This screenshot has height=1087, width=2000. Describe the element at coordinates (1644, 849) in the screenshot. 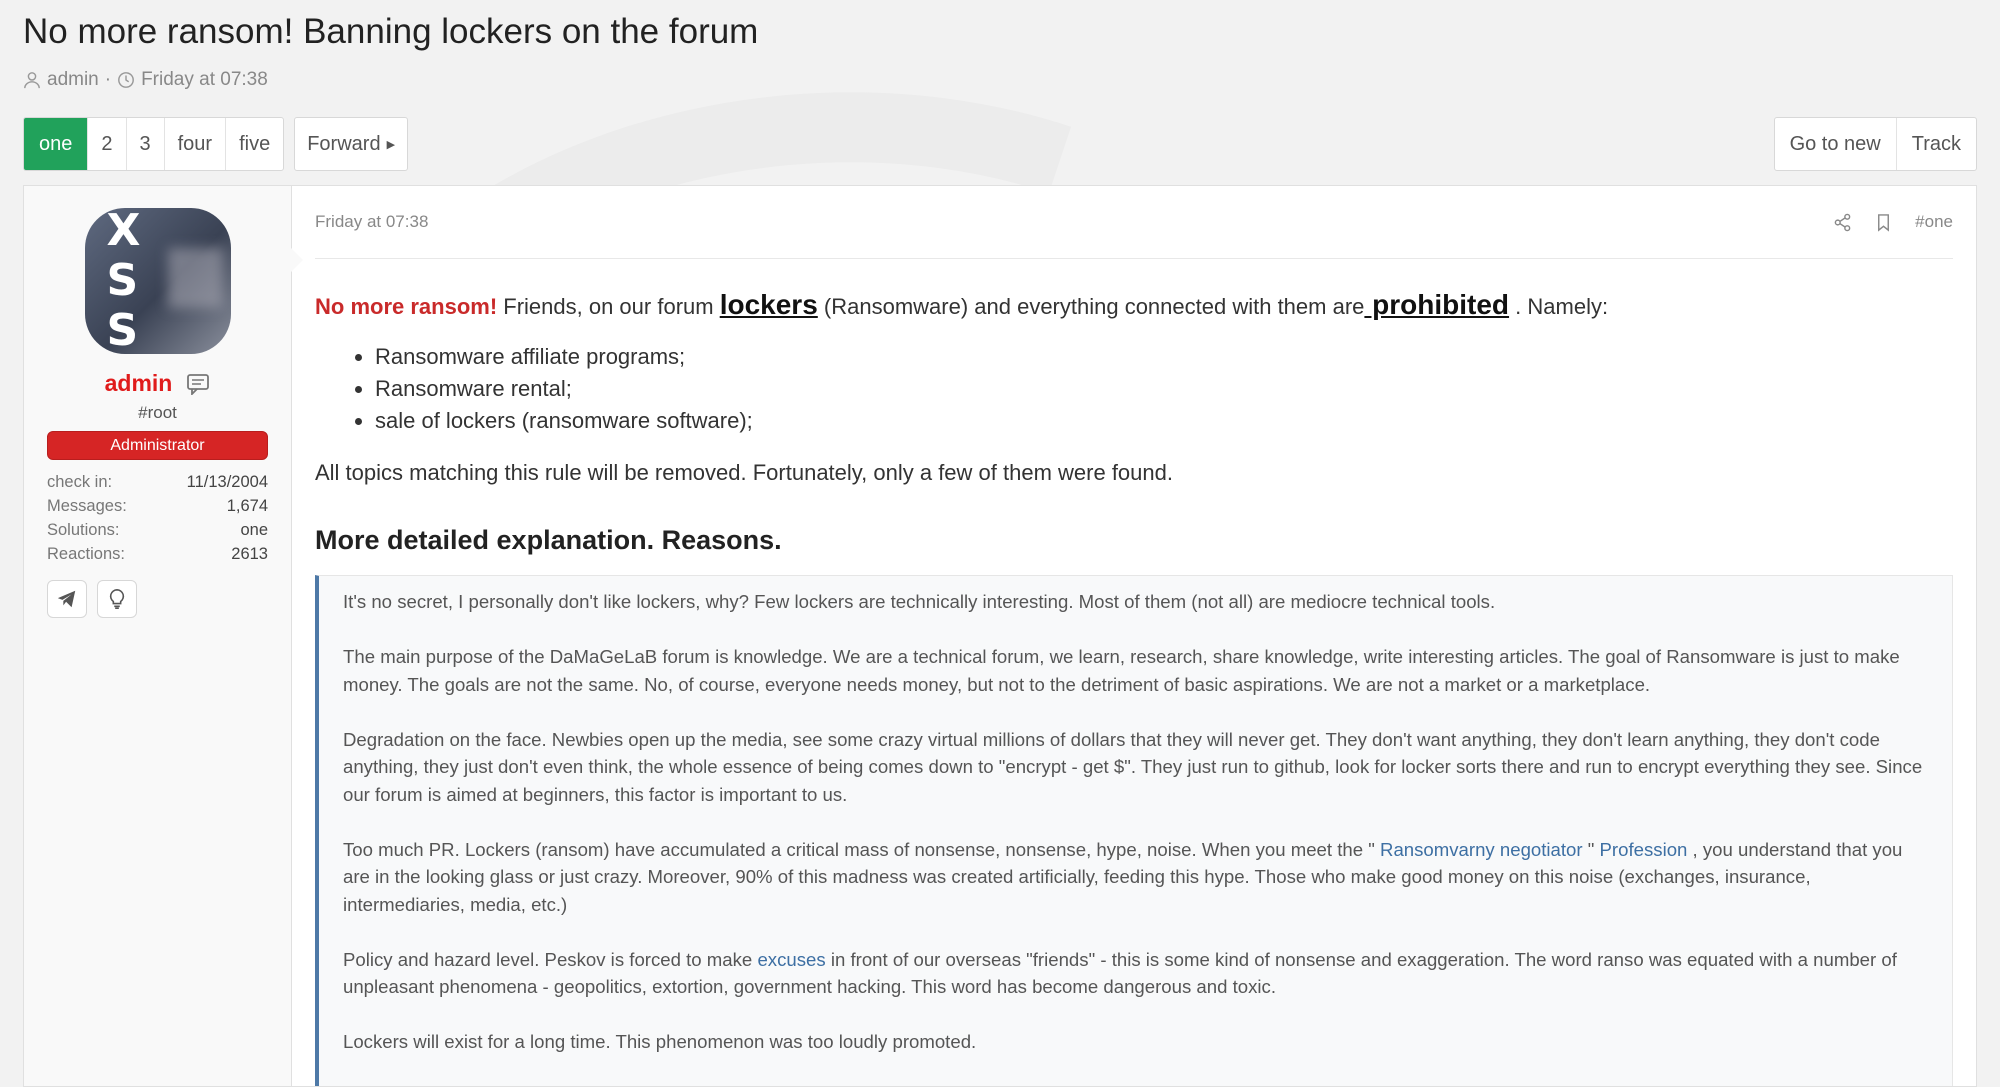

I see `profession-link: Profession` at that location.